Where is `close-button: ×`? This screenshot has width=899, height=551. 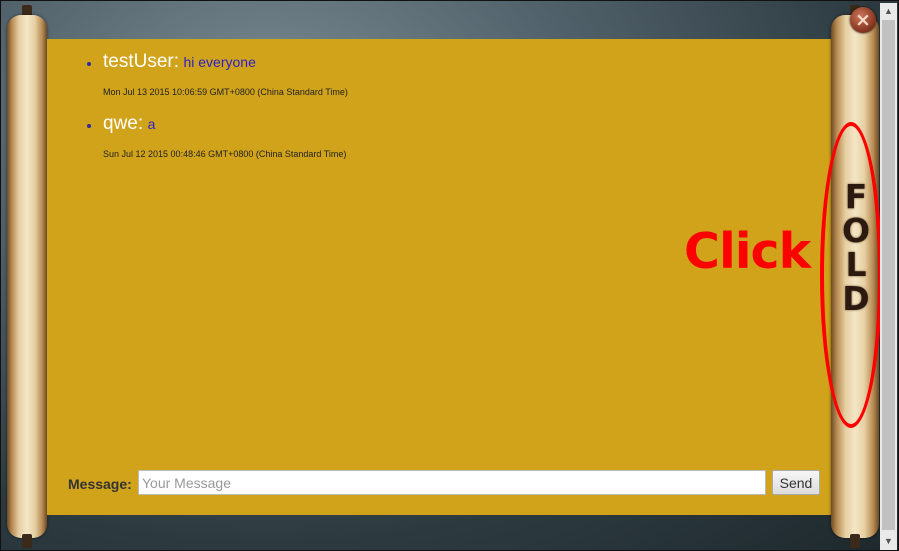
close-button: × is located at coordinates (863, 20).